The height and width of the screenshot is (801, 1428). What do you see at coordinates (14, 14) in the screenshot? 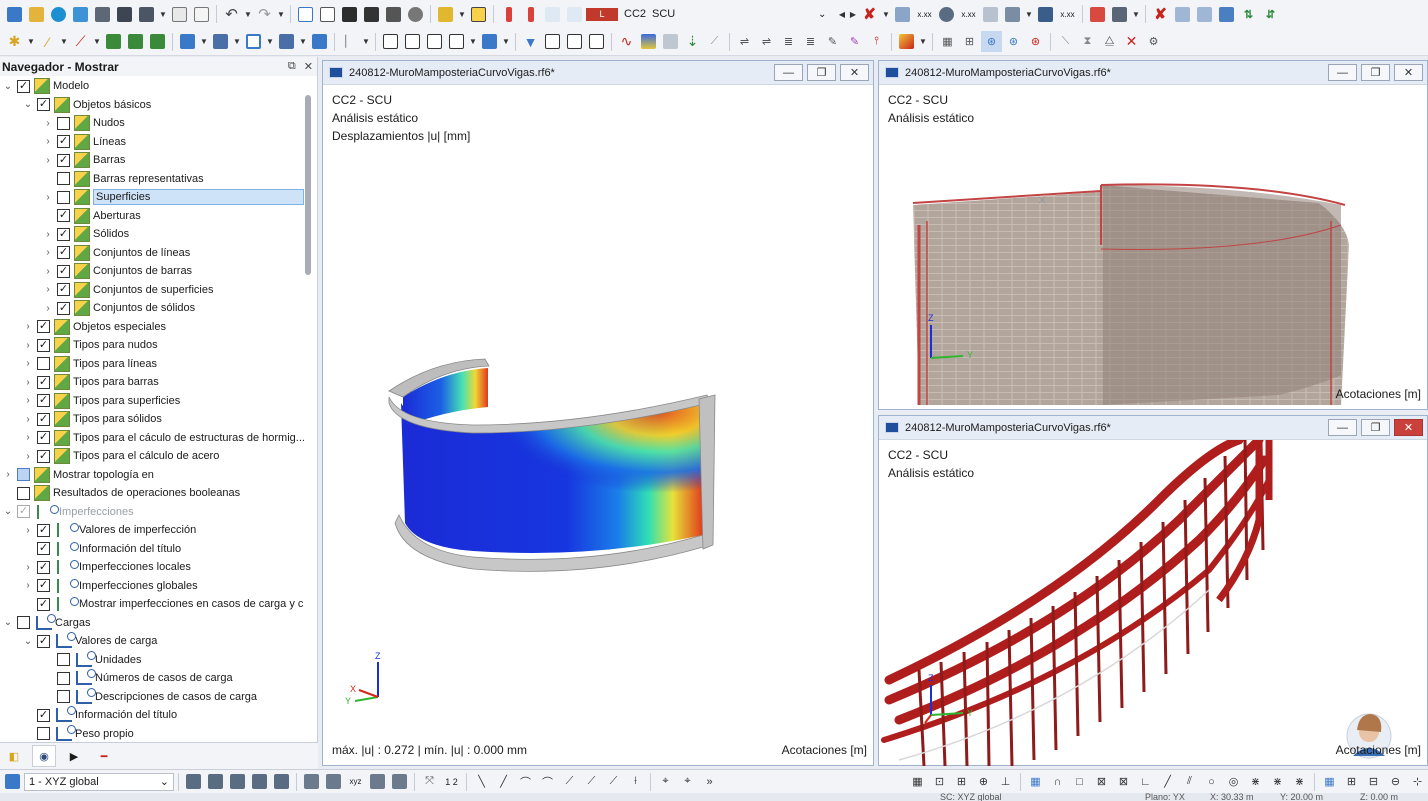
I see `home-icon` at bounding box center [14, 14].